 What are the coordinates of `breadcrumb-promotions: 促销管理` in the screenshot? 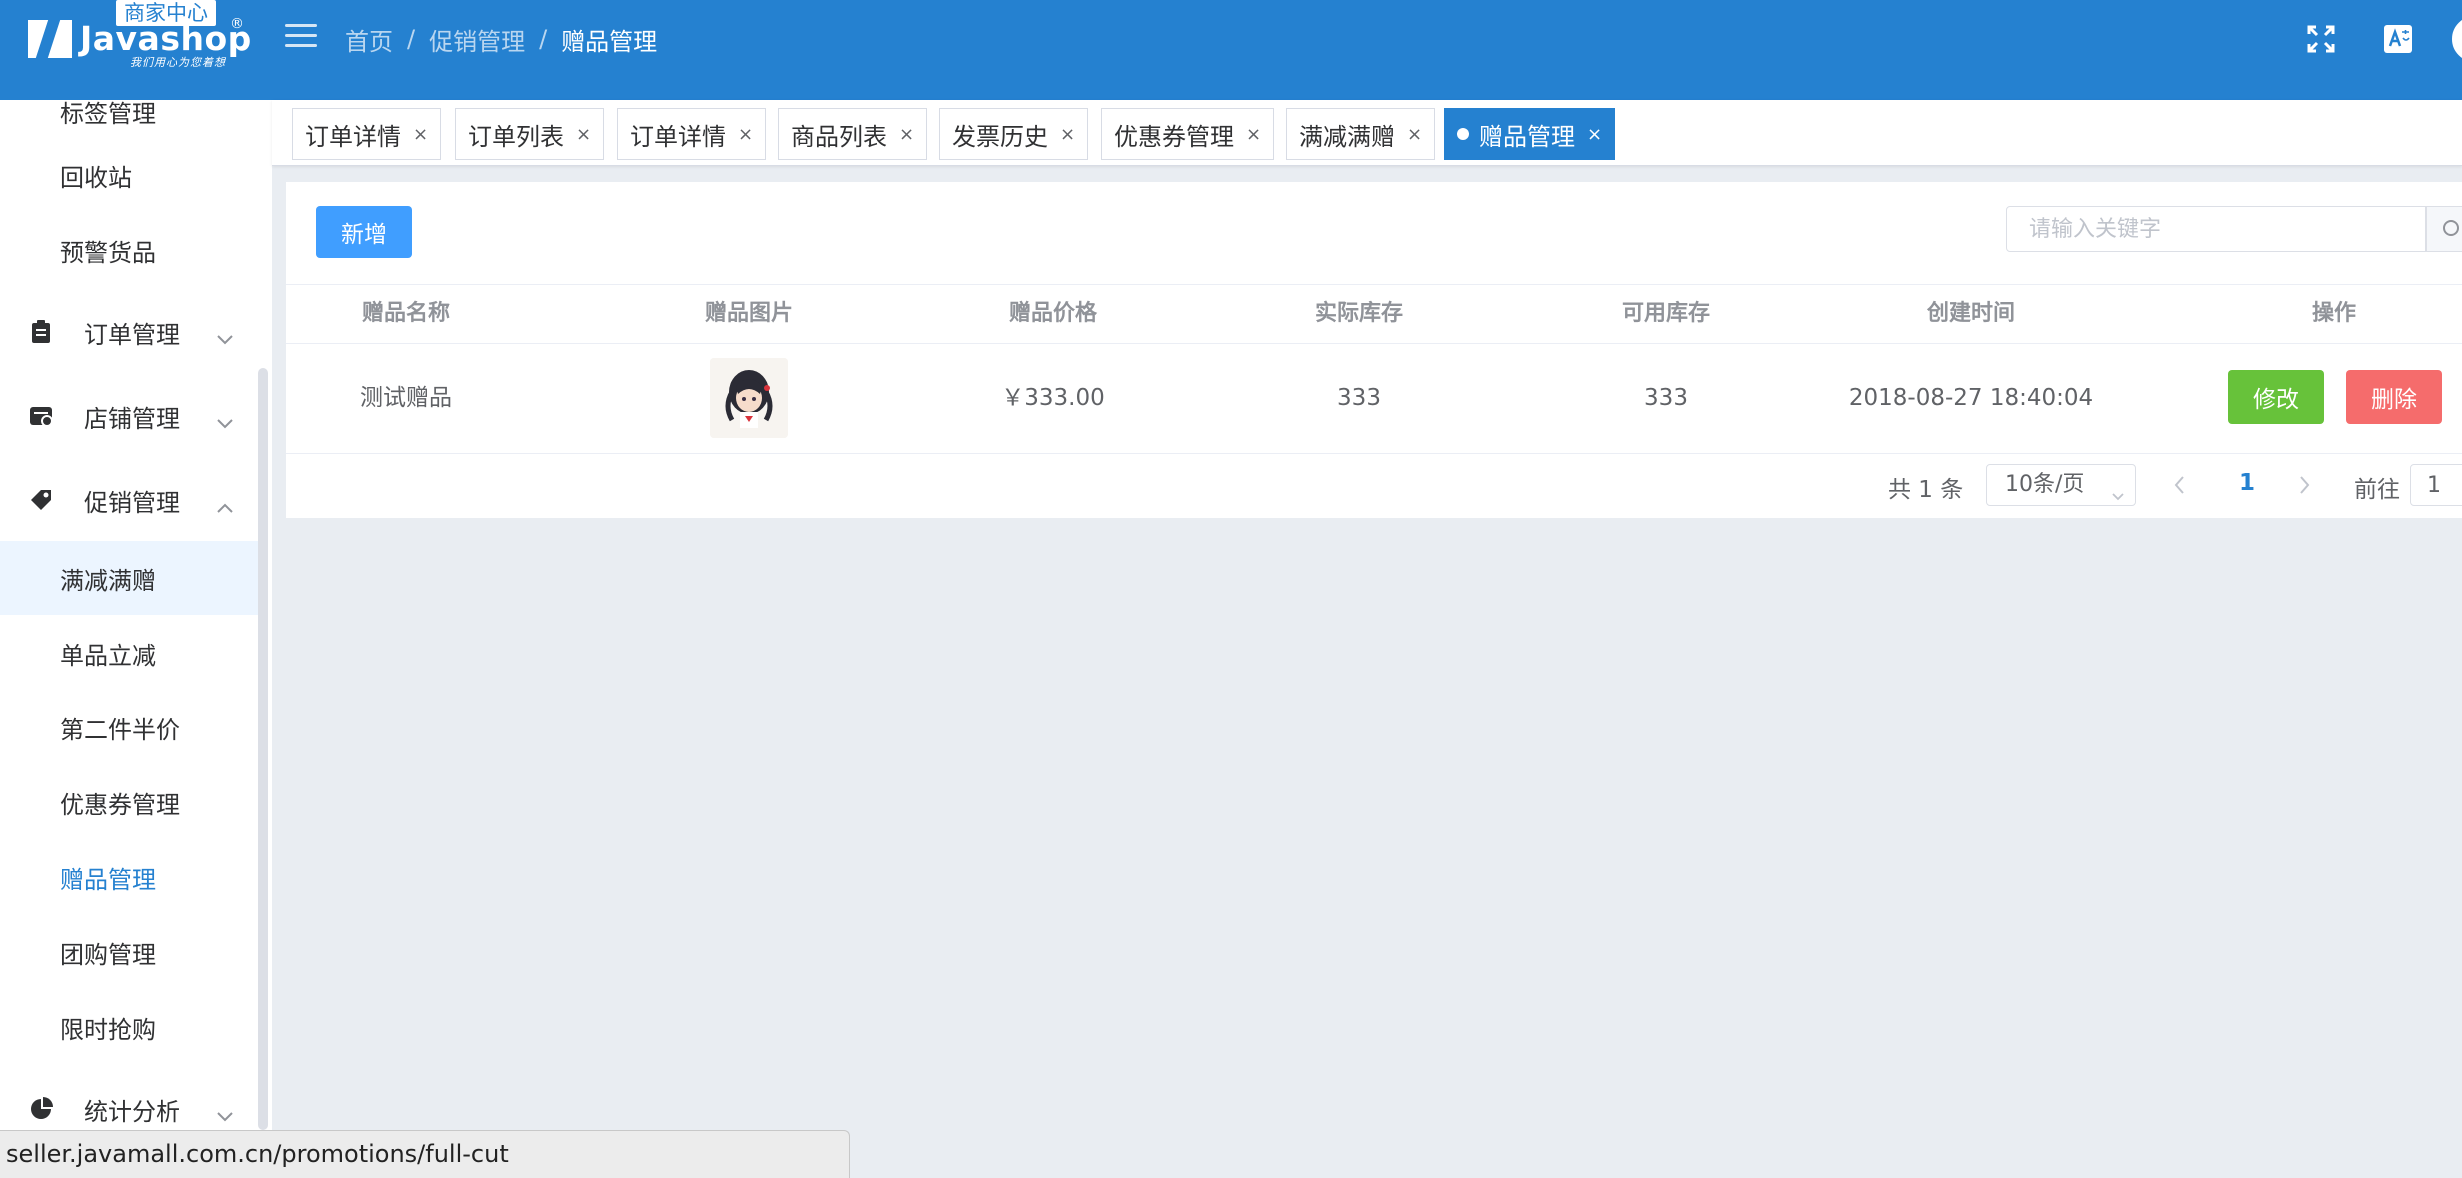 It's located at (477, 39).